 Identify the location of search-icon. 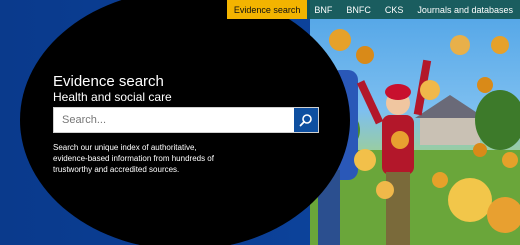
(305, 120).